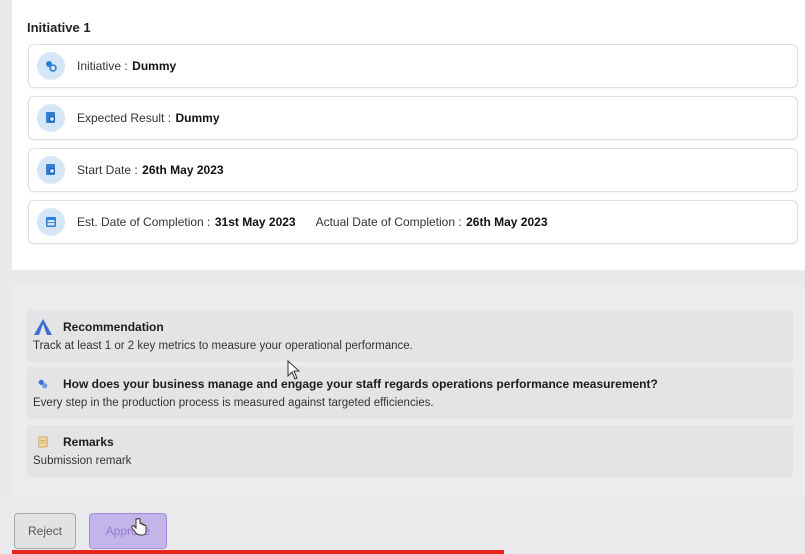  I want to click on video-progress-bar, so click(258, 552).